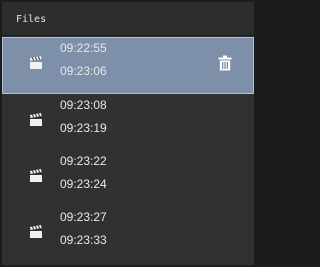 The image size is (320, 267). What do you see at coordinates (83, 240) in the screenshot?
I see `file-end-time: 09:23:33` at bounding box center [83, 240].